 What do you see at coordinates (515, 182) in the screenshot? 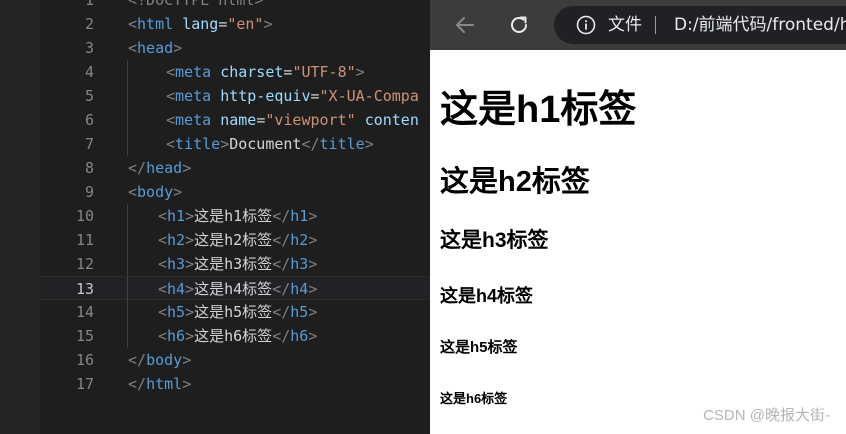
I see `heading-h2: 这是h2标签` at bounding box center [515, 182].